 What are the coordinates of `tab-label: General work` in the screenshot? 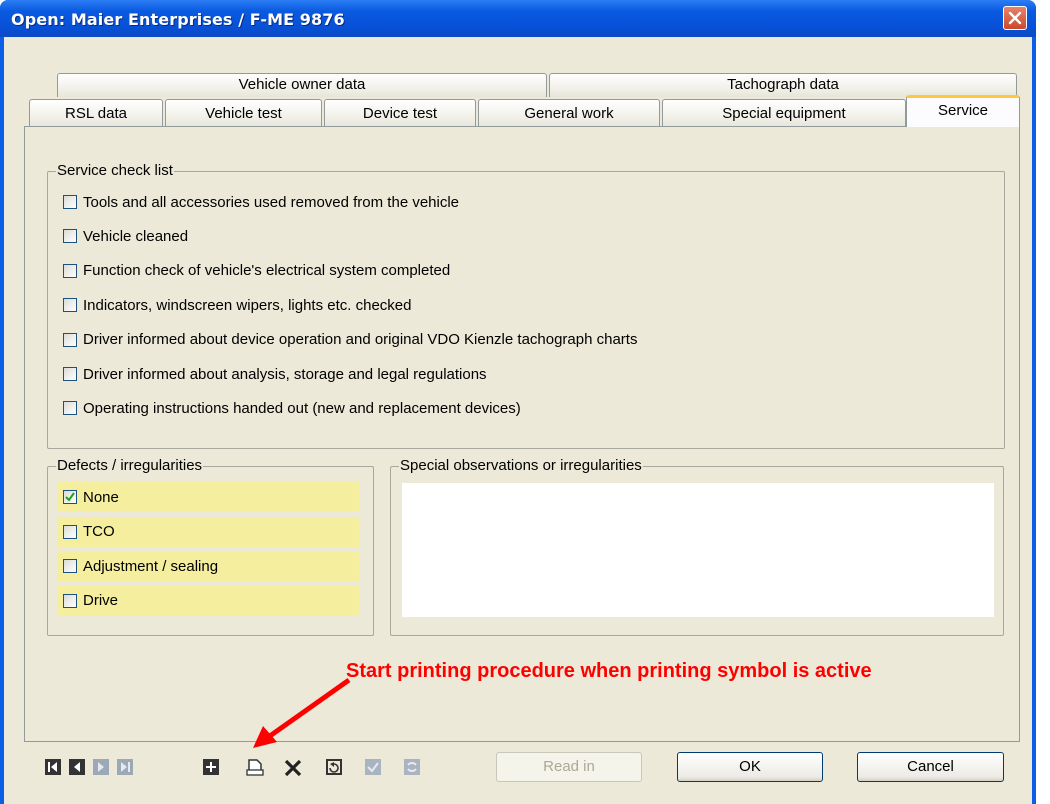 It's located at (569, 113).